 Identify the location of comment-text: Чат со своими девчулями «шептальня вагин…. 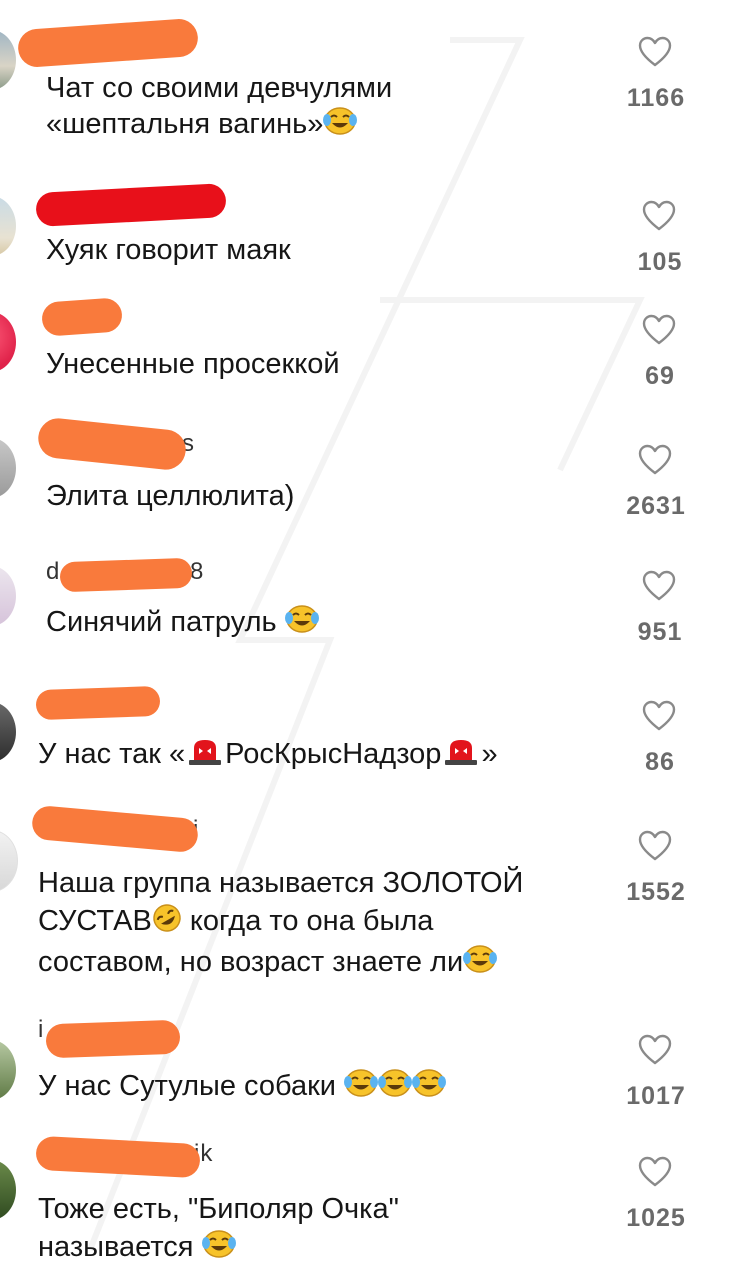
(219, 107).